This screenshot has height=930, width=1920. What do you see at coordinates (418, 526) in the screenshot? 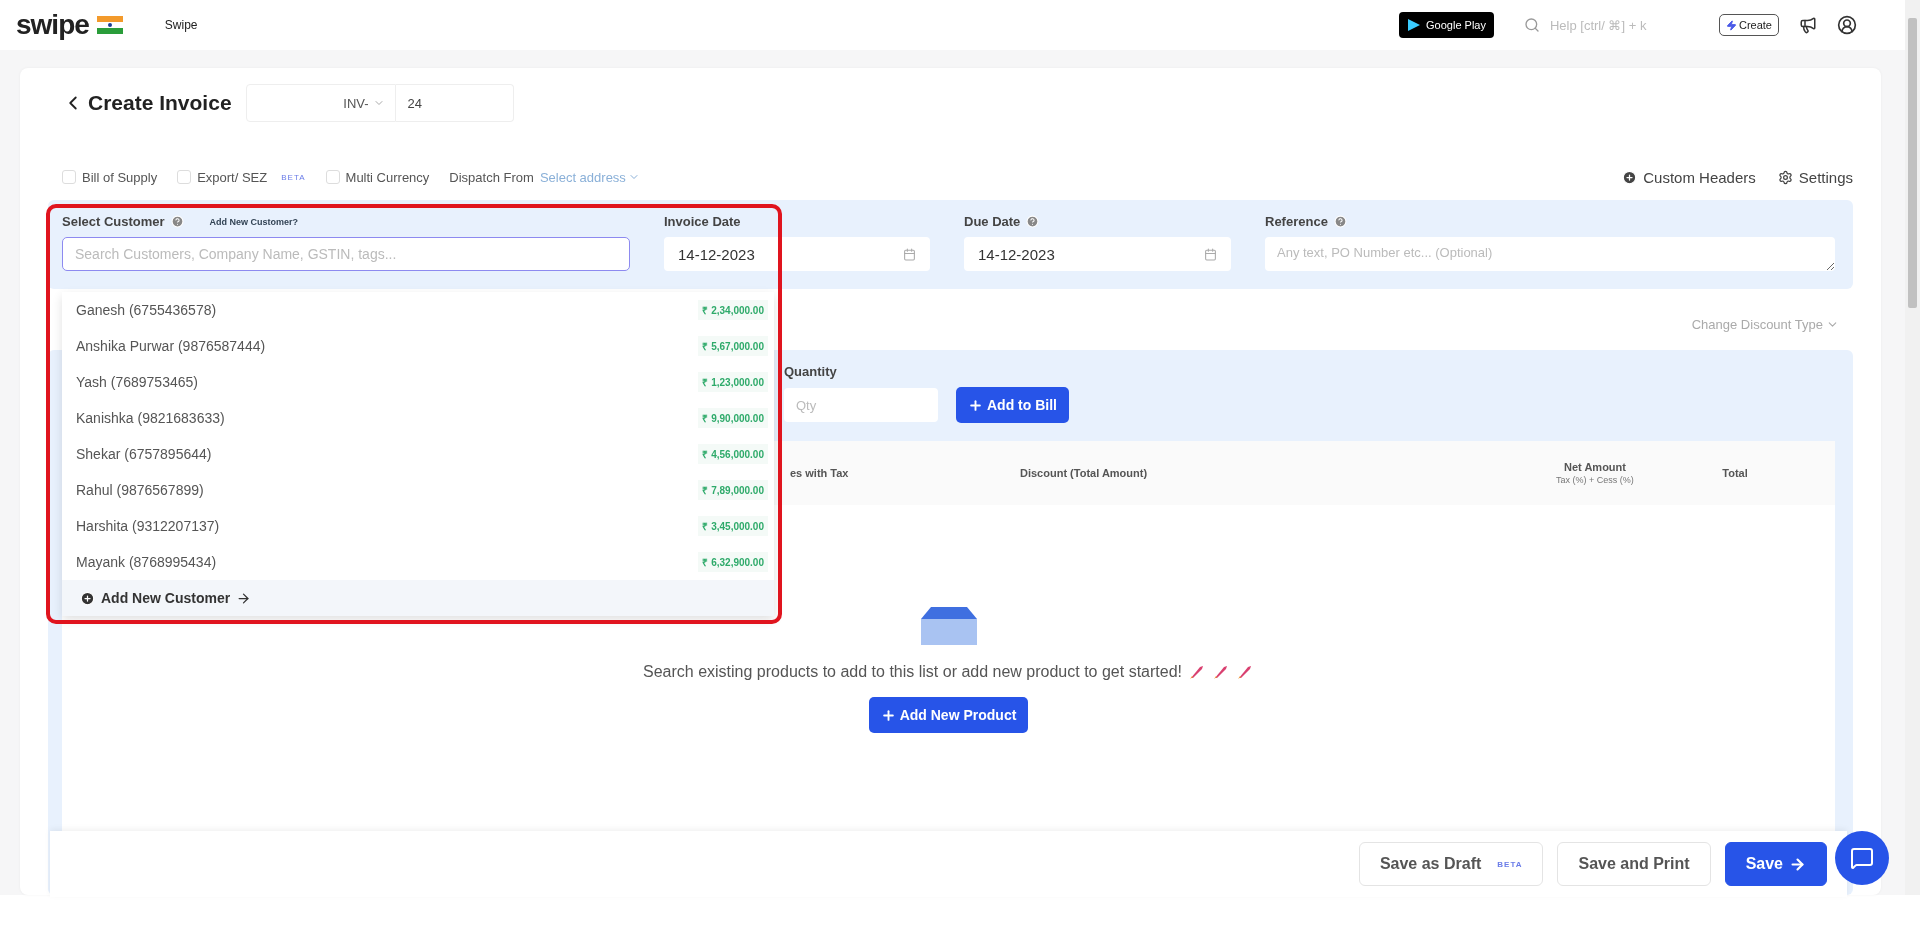
I see `customer-option: Harshita (9312207137) ₹ 3,45,000.00` at bounding box center [418, 526].